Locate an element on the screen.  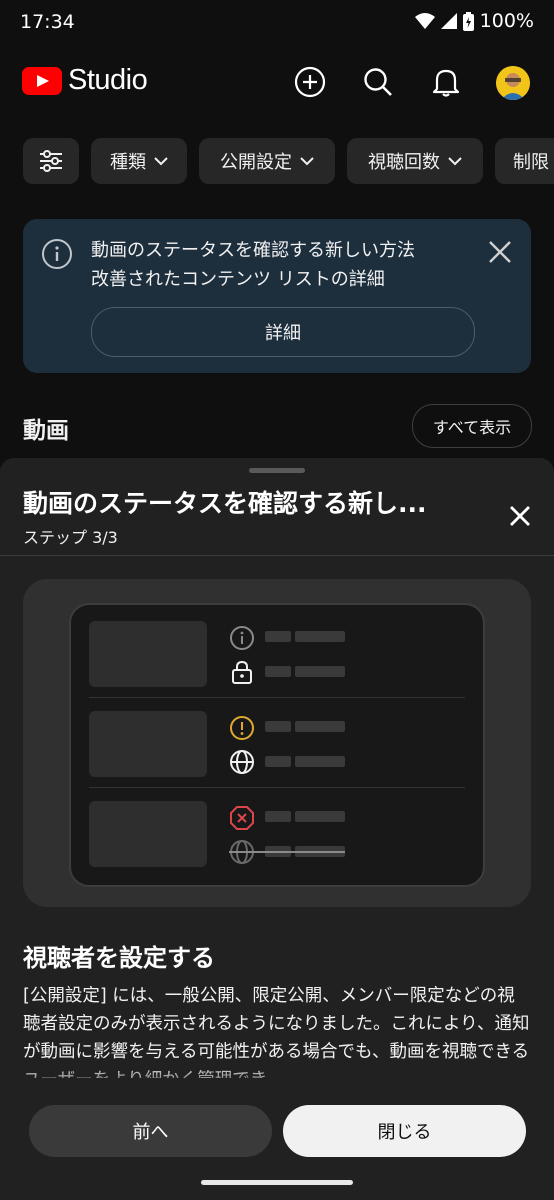
chip-visibility: 公開設定 is located at coordinates (267, 161).